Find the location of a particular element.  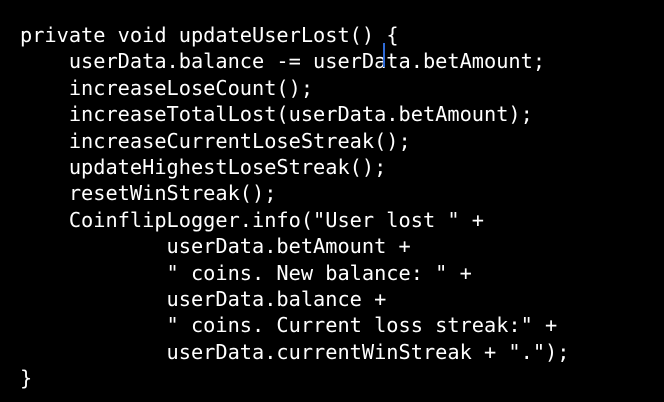

code-line-8: CoinflipLogger.info("User lost " + is located at coordinates (252, 219).